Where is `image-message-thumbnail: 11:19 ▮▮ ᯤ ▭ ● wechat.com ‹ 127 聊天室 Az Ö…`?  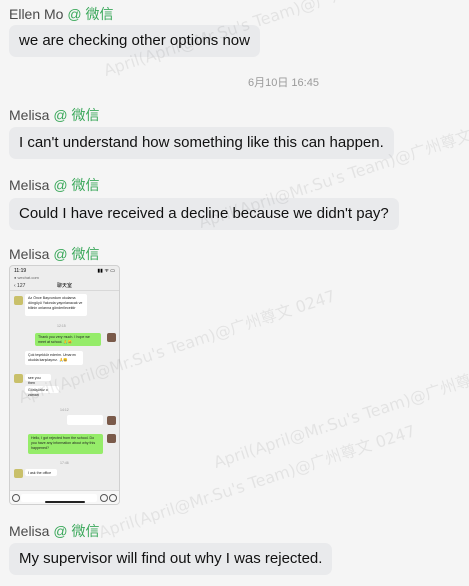 image-message-thumbnail: 11:19 ▮▮ ᯤ ▭ ● wechat.com ‹ 127 聊天室 Az Ö… is located at coordinates (64, 385).